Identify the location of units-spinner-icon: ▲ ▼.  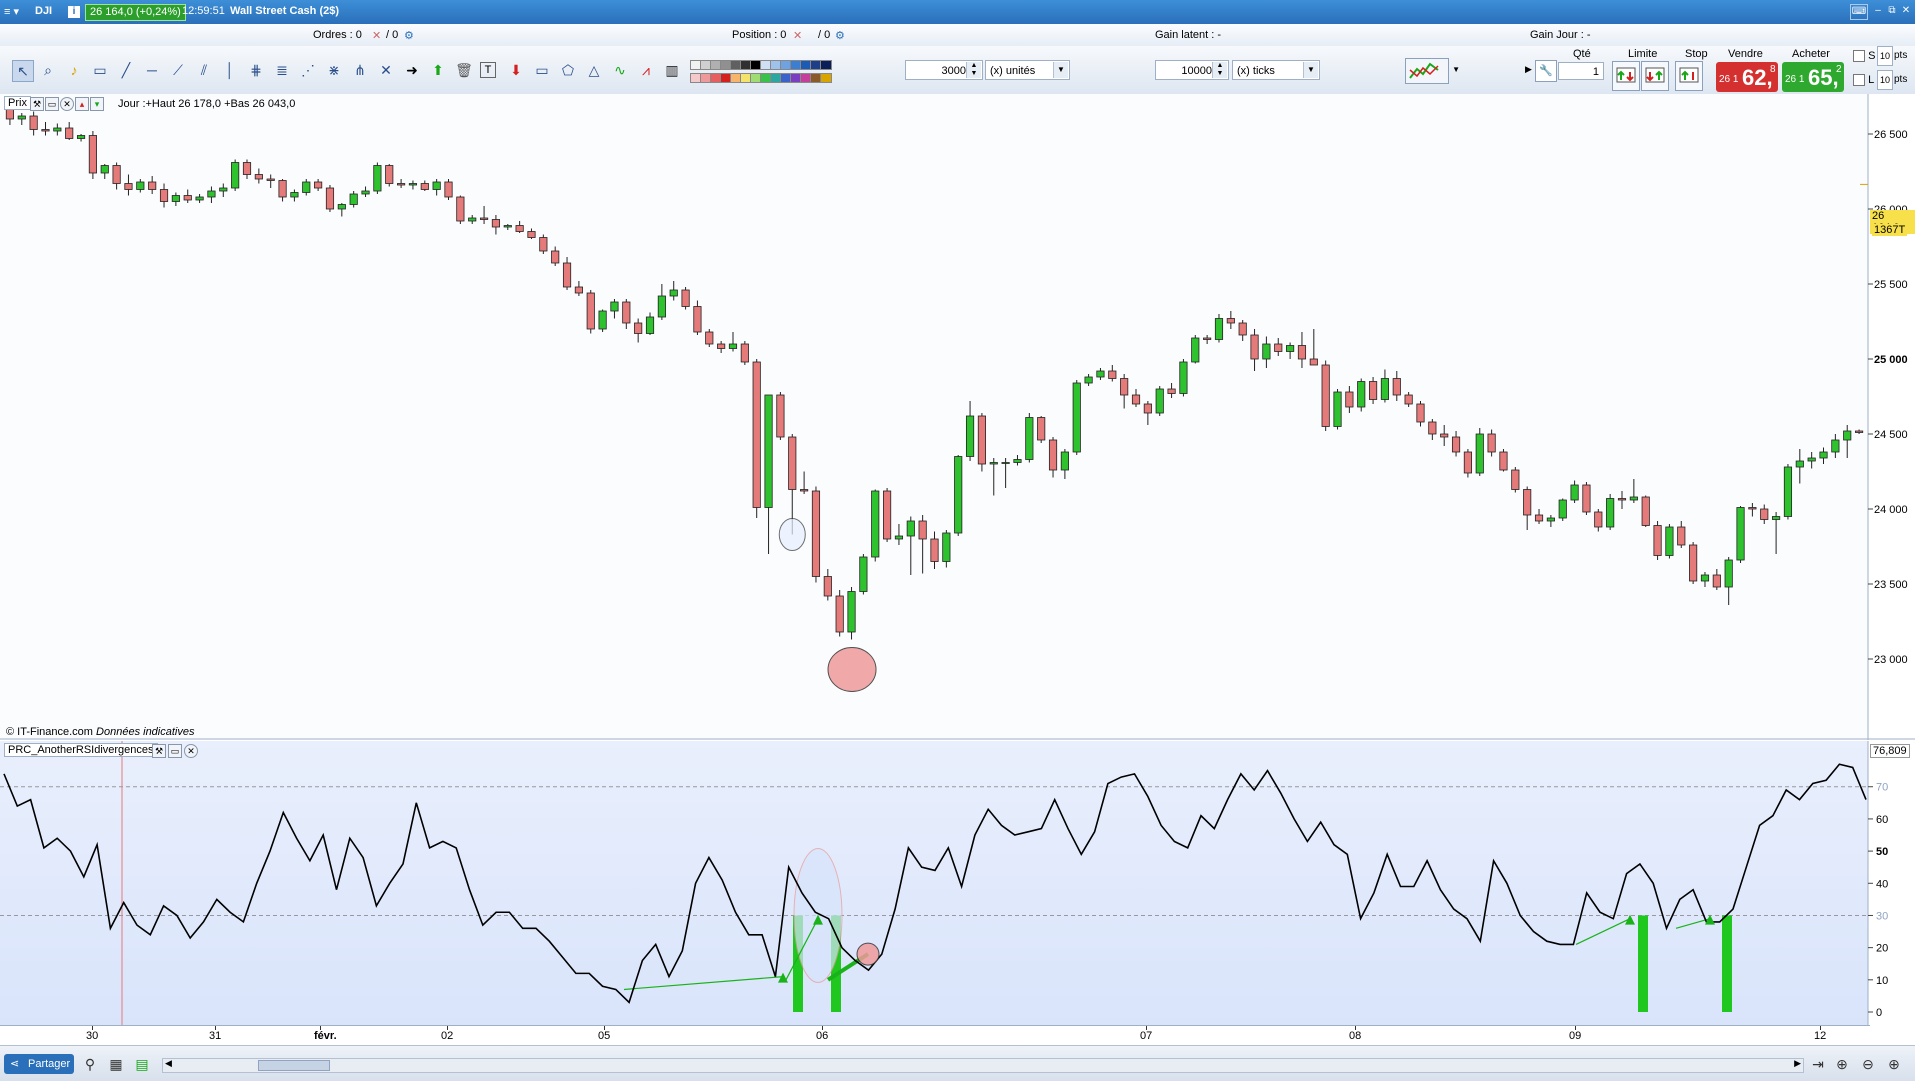
(973, 70).